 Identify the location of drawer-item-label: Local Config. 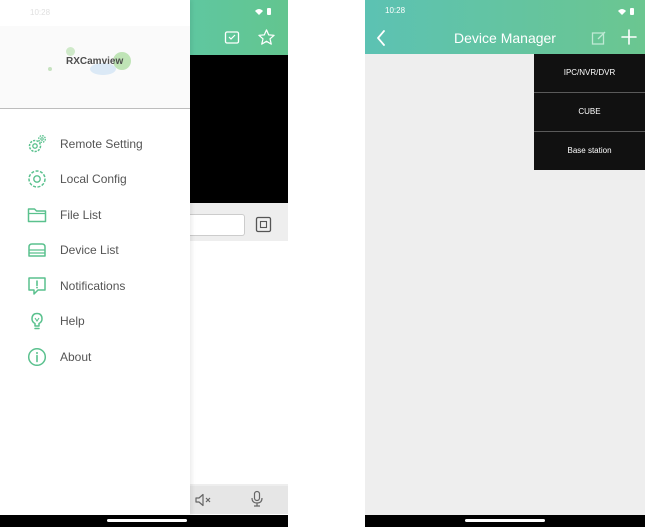
(93, 179).